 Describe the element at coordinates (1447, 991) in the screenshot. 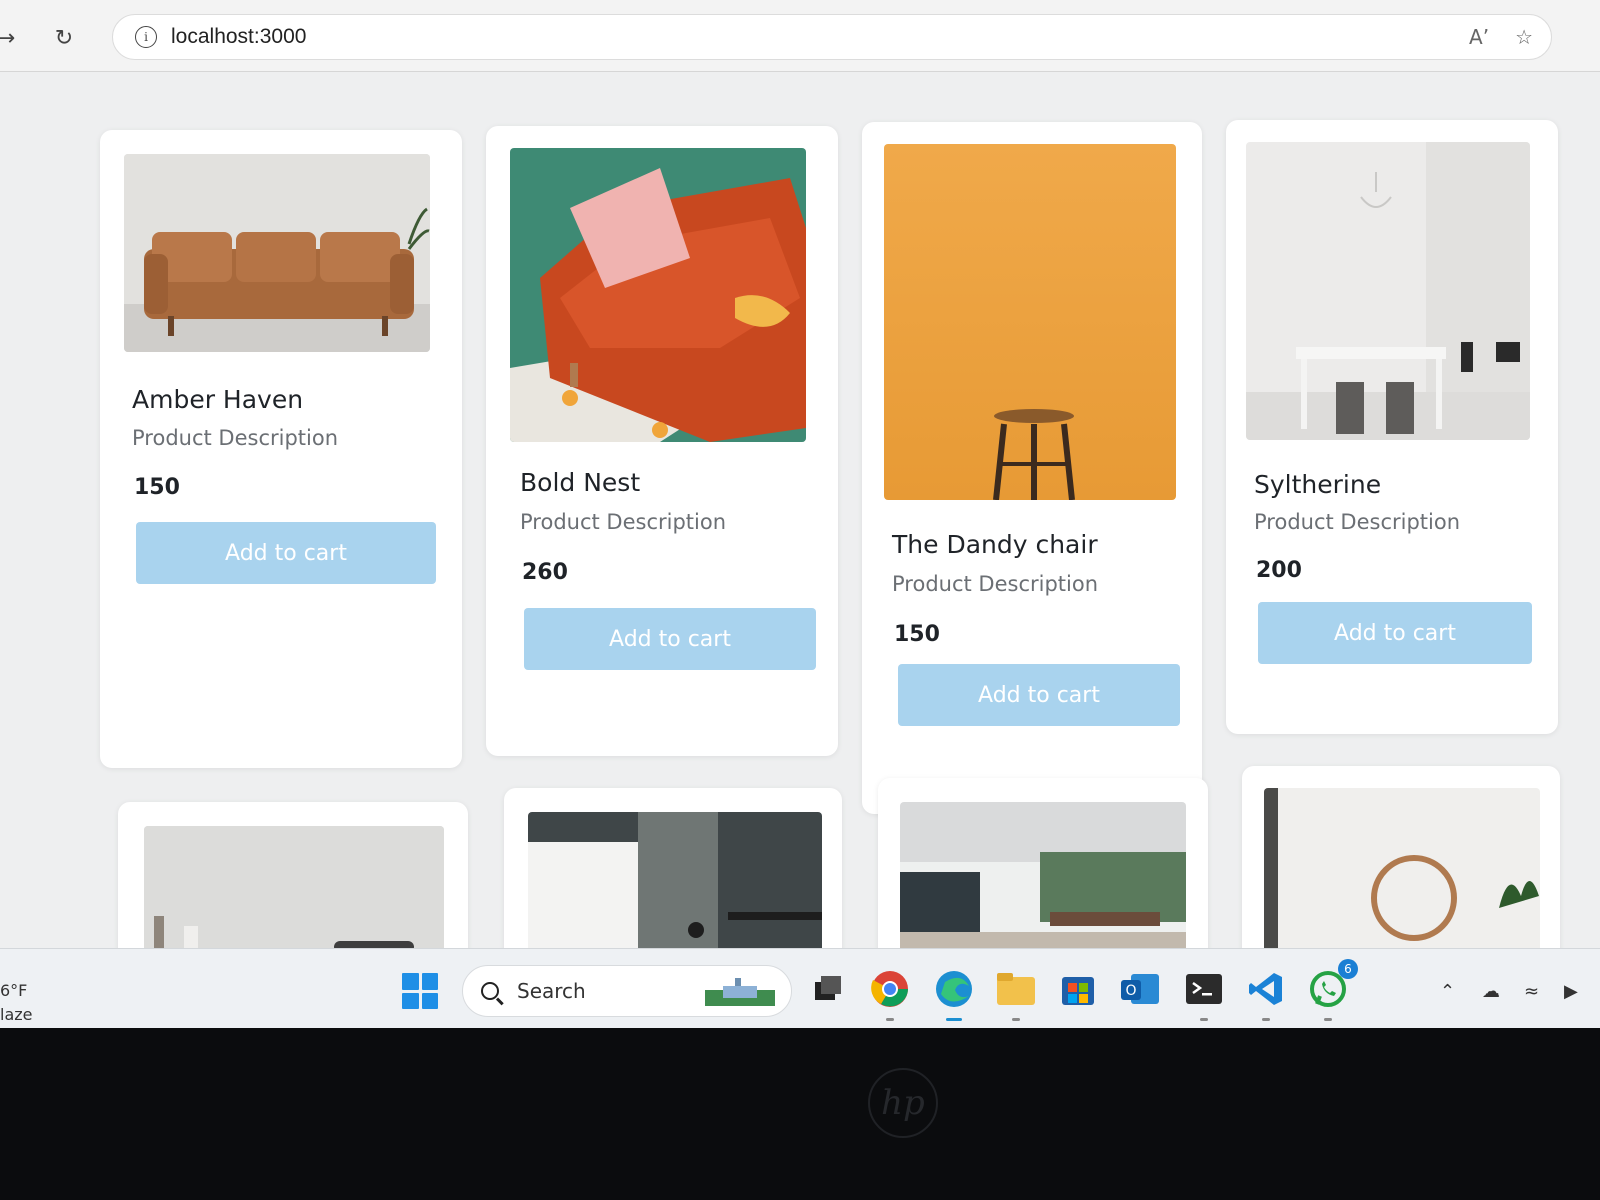

I see `show-hidden-icons-icon: ⌃` at that location.